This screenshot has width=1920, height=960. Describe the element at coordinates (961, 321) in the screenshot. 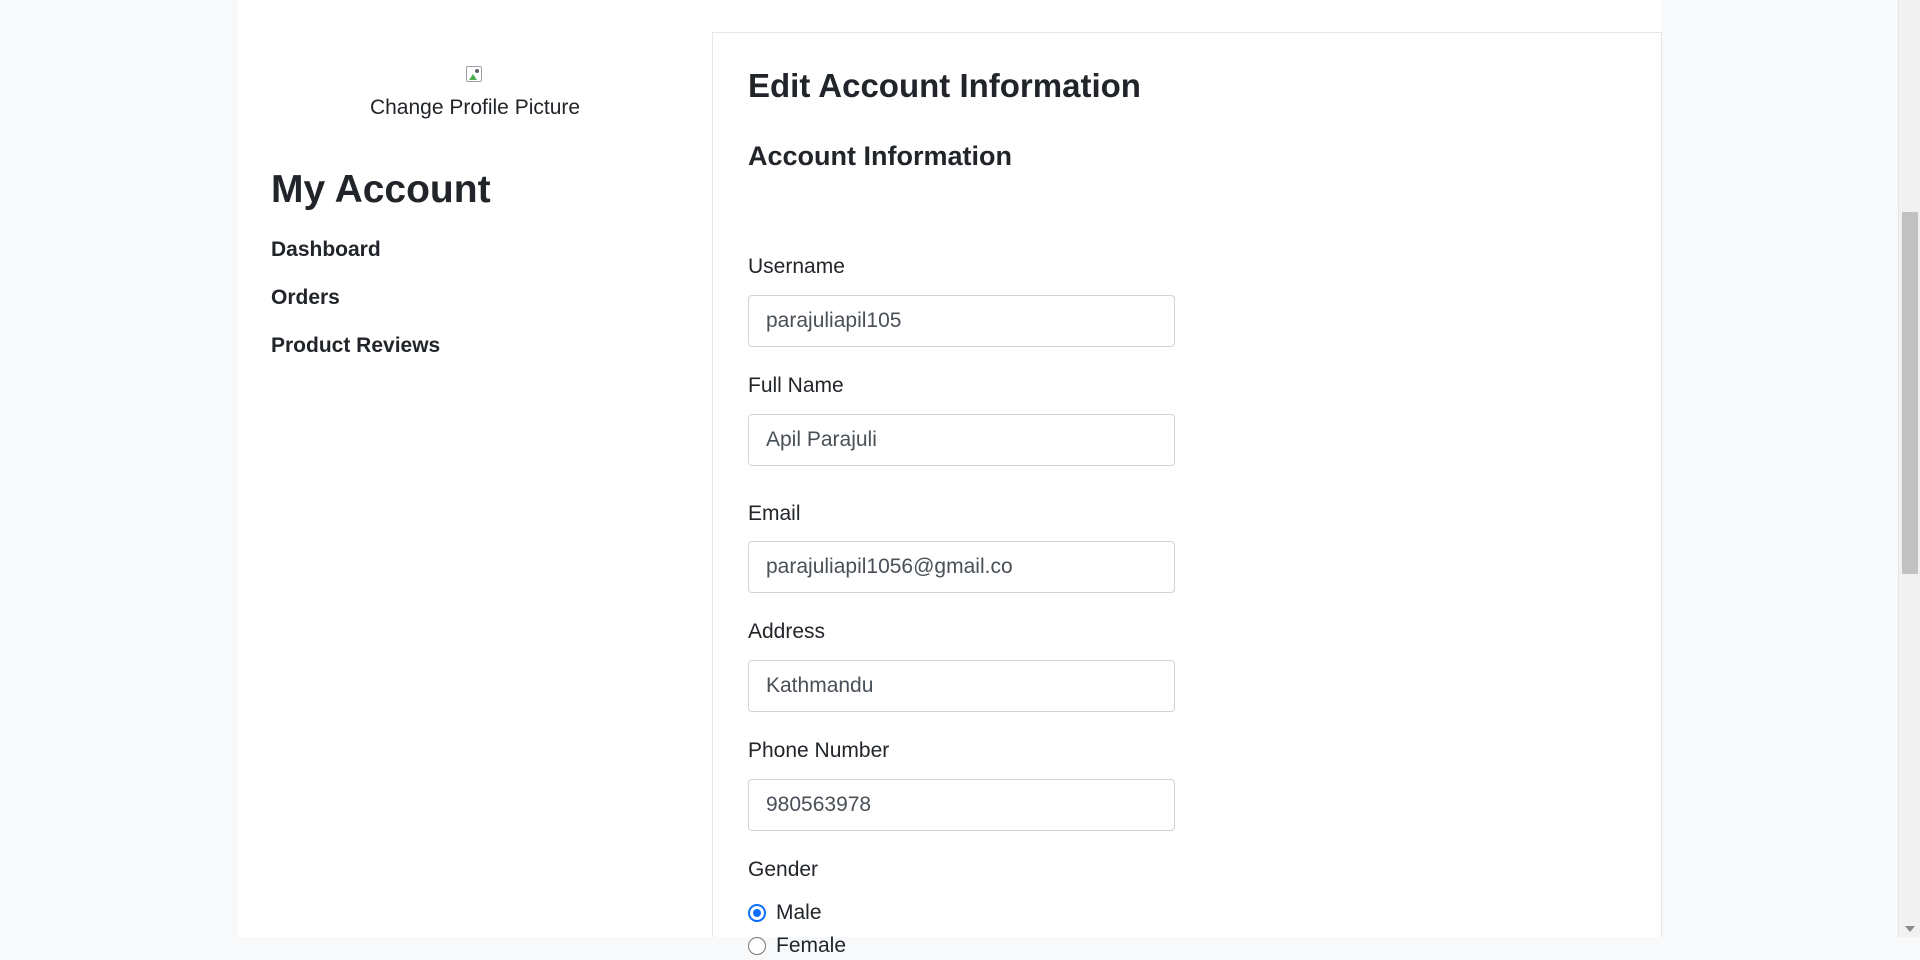

I see `username-field` at that location.